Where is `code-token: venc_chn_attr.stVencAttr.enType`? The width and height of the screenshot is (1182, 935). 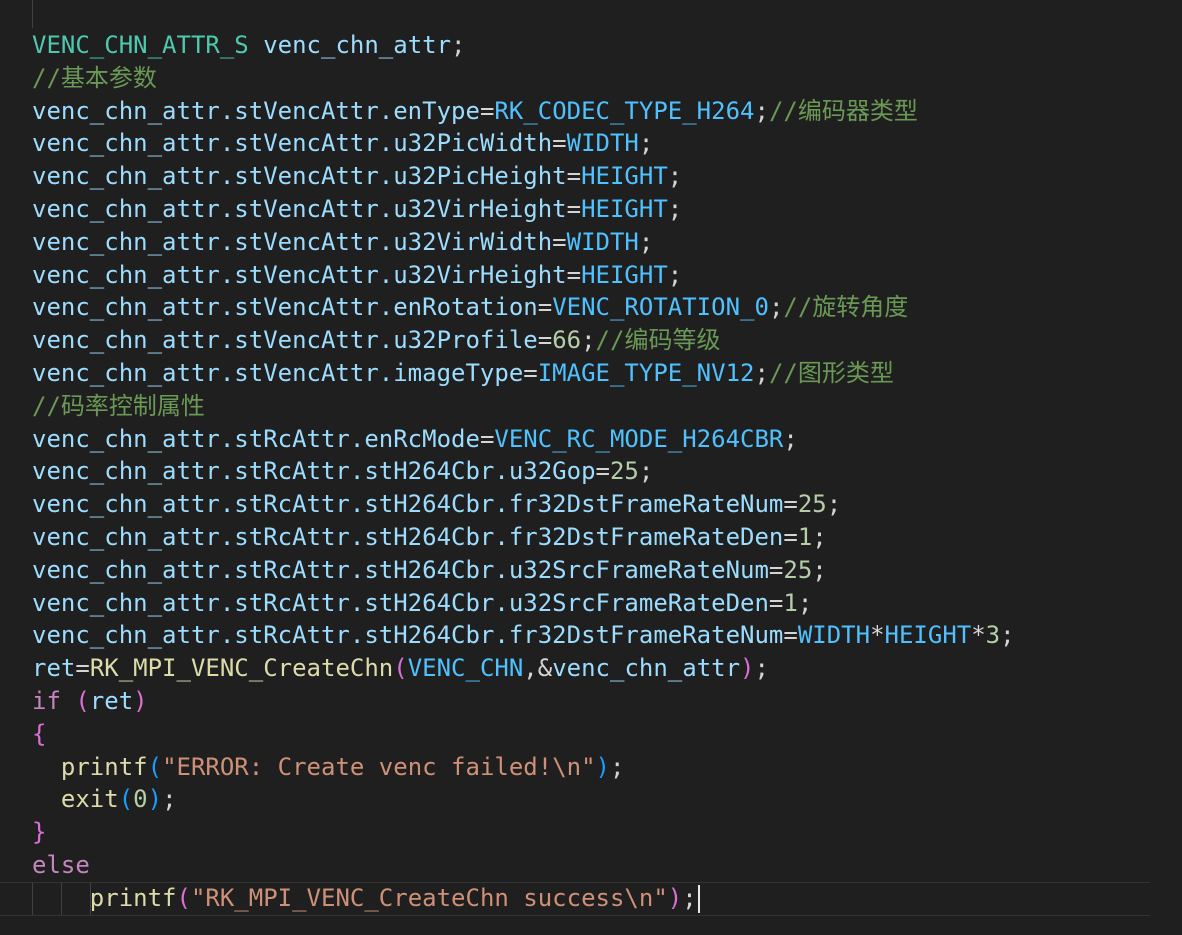
code-token: venc_chn_attr.stVencAttr.enType is located at coordinates (256, 110).